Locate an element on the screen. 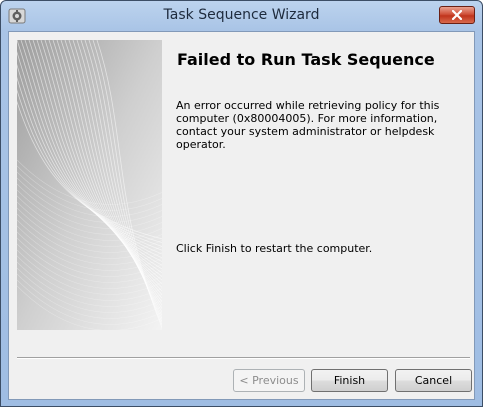 This screenshot has height=407, width=483. page-title: Failed to Run Task Sequence is located at coordinates (306, 59).